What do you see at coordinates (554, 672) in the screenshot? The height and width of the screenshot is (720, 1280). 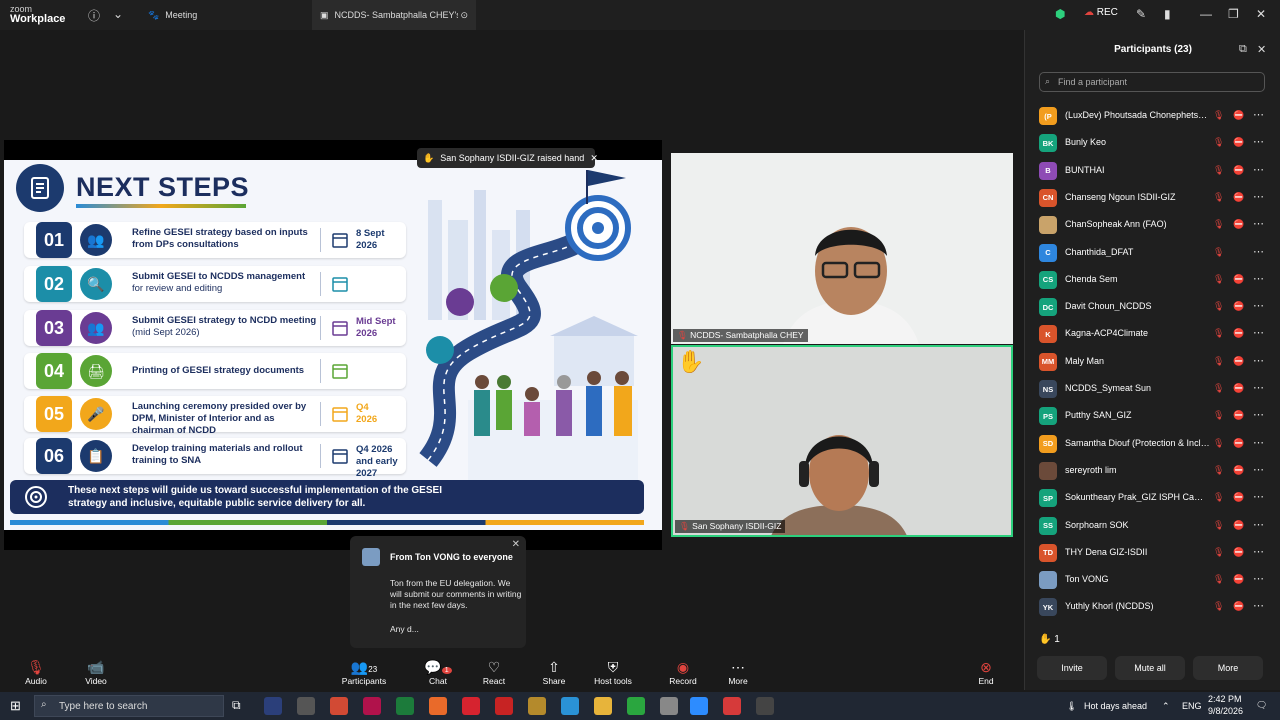 I see `share-button: ⇧ Share` at bounding box center [554, 672].